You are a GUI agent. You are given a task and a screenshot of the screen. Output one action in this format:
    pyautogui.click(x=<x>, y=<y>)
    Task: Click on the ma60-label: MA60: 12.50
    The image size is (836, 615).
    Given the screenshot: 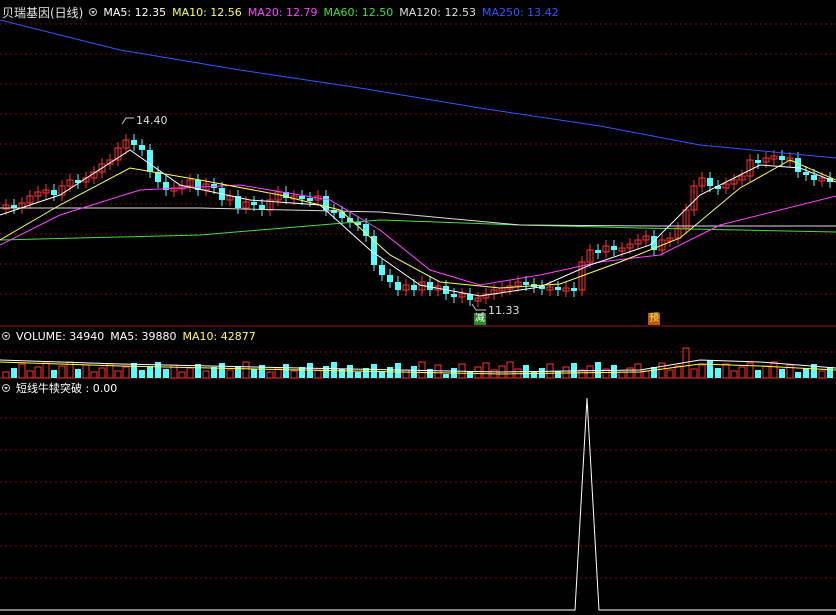 What is the action you would take?
    pyautogui.click(x=358, y=12)
    